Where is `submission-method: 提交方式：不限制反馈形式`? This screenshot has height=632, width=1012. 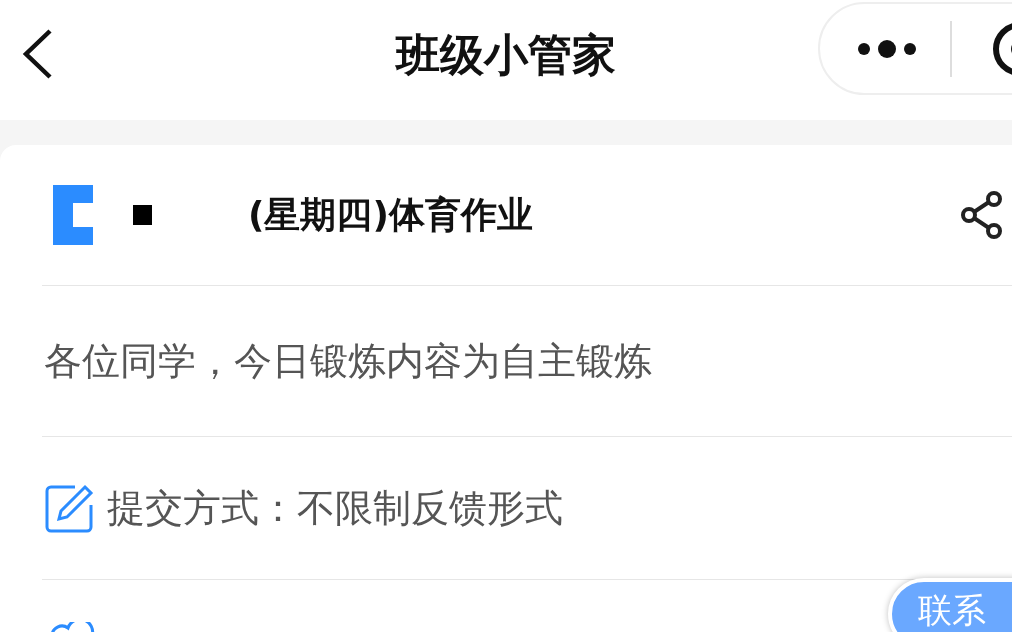
submission-method: 提交方式：不限制反馈形式 is located at coordinates (335, 508).